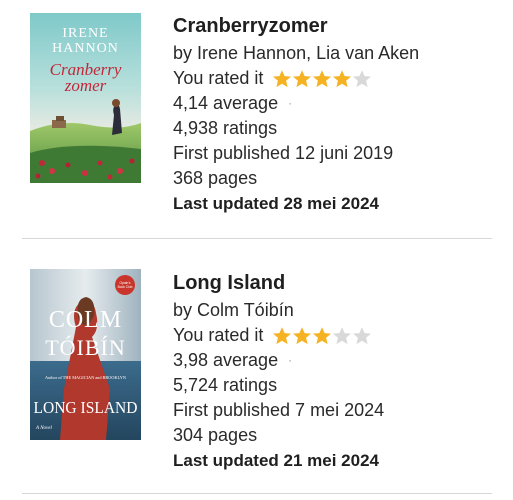 The height and width of the screenshot is (500, 513). Describe the element at coordinates (85, 320) in the screenshot. I see `cover-author-line: COLM` at that location.